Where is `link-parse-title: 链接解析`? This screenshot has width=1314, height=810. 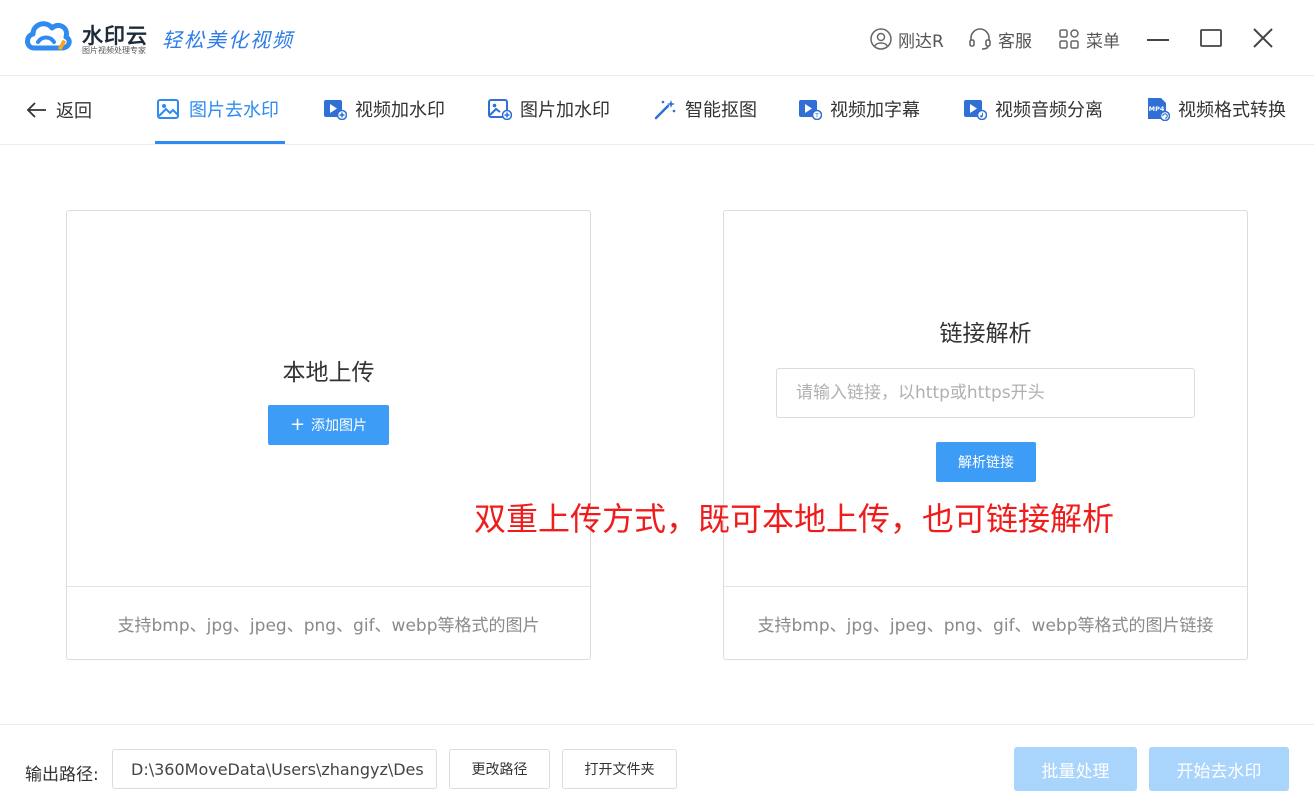
link-parse-title: 链接解析 is located at coordinates (985, 334).